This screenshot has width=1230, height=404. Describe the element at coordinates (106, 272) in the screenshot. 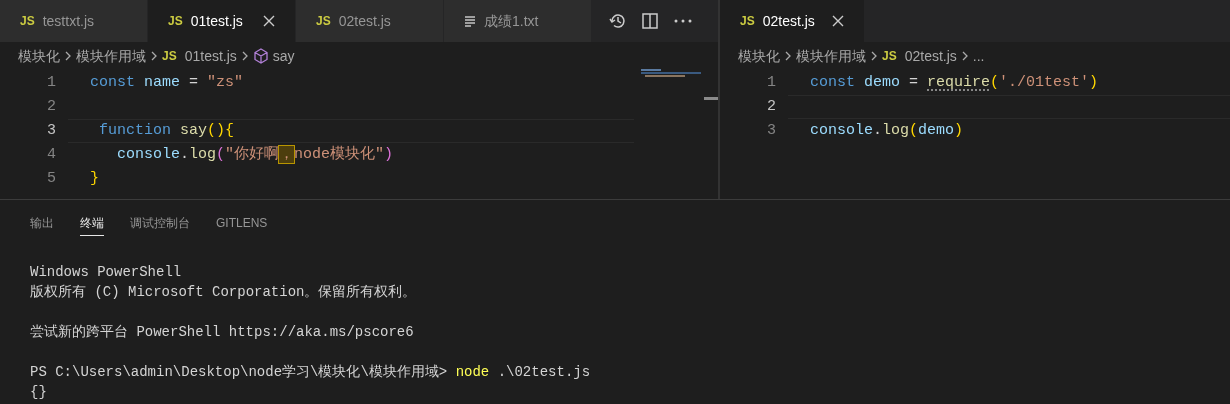

I see `terminal-line: Windows PowerShell` at that location.